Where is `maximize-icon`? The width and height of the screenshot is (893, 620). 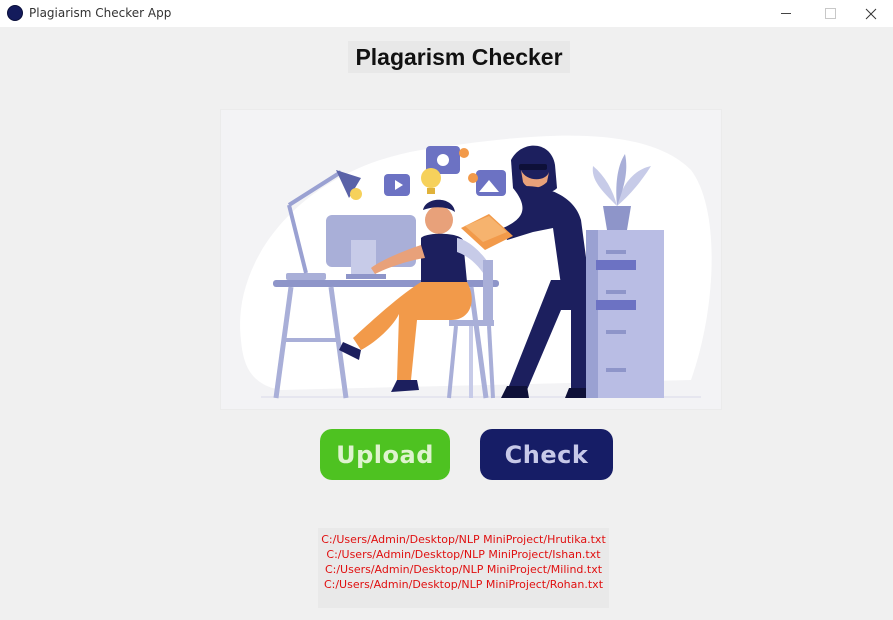 maximize-icon is located at coordinates (830, 13).